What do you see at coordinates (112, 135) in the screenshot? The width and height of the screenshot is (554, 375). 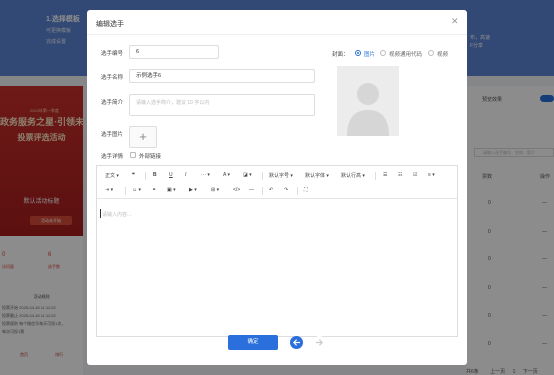 I see `player-image-label: 选手图片` at bounding box center [112, 135].